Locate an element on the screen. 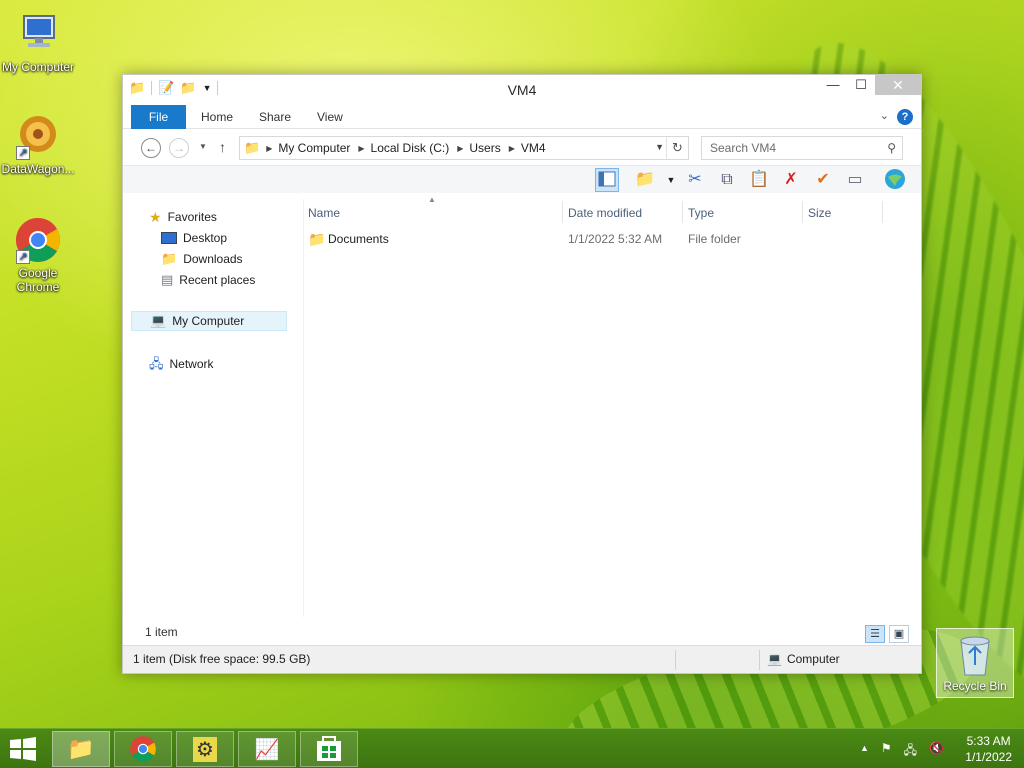 The image size is (1024, 768). taskbar-chrome is located at coordinates (143, 749).